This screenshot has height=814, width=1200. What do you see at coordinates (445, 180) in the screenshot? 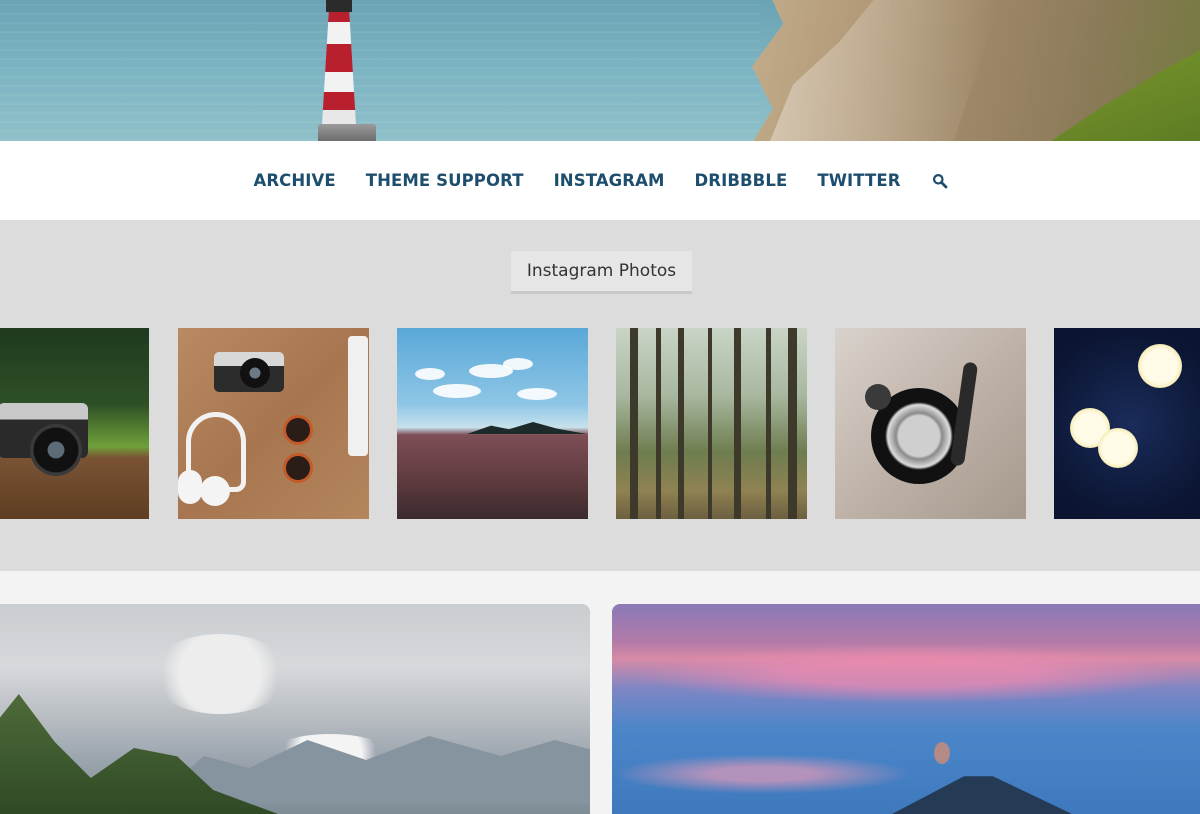
I see `nav-theme-support: THEME SUPPORT` at bounding box center [445, 180].